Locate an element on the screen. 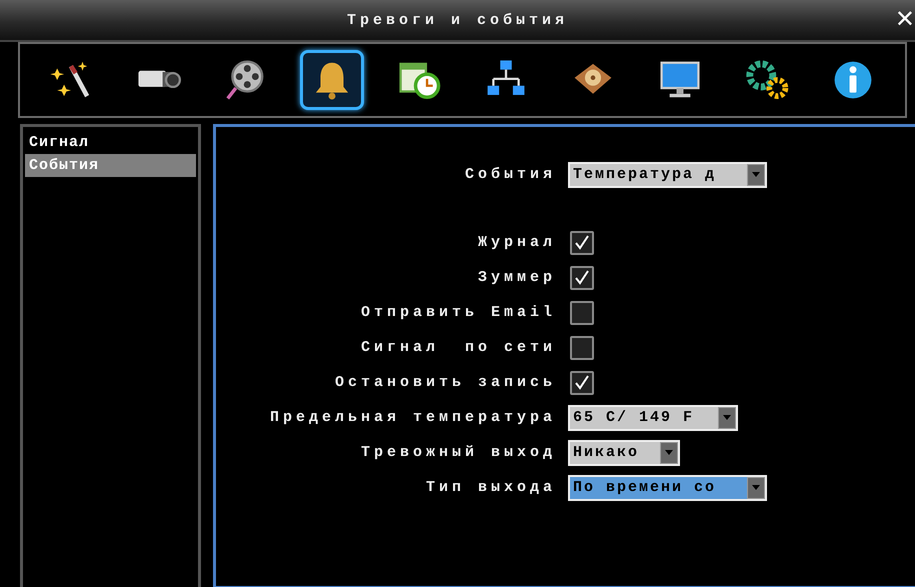 The width and height of the screenshot is (915, 587). dropdown: По времени со is located at coordinates (667, 487).